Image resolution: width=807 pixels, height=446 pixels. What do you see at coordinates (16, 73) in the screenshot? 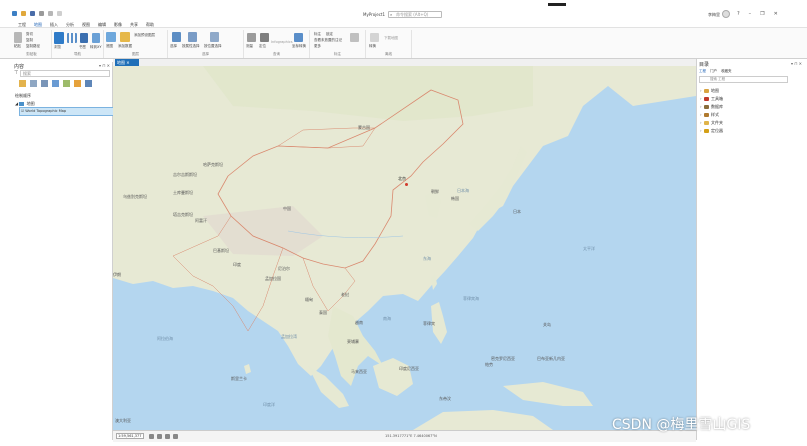
I see `filter-icon: ⊤` at bounding box center [16, 73].